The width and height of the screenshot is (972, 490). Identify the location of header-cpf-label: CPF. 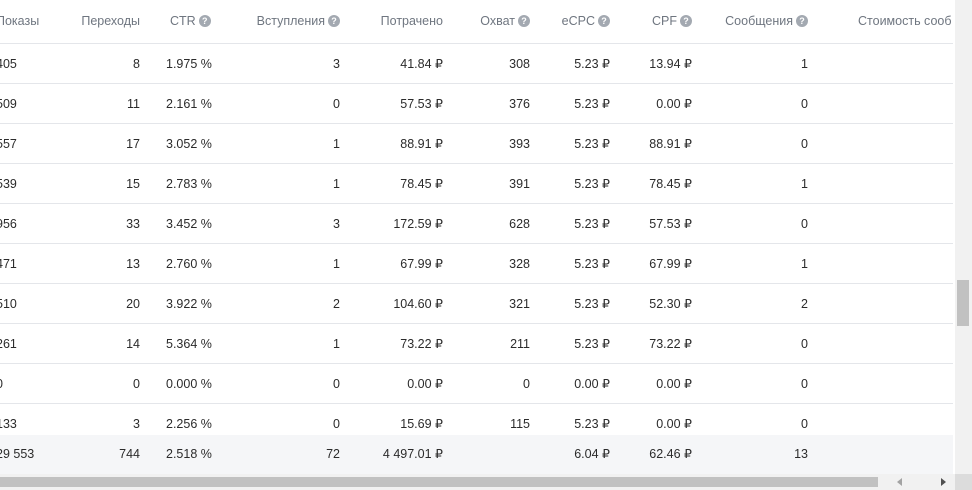
(664, 21).